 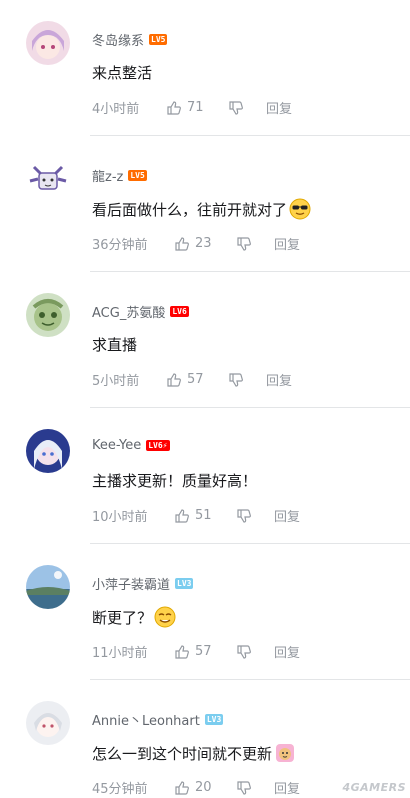 I want to click on comment-content: 主播求更新！质量好高！, so click(x=175, y=481).